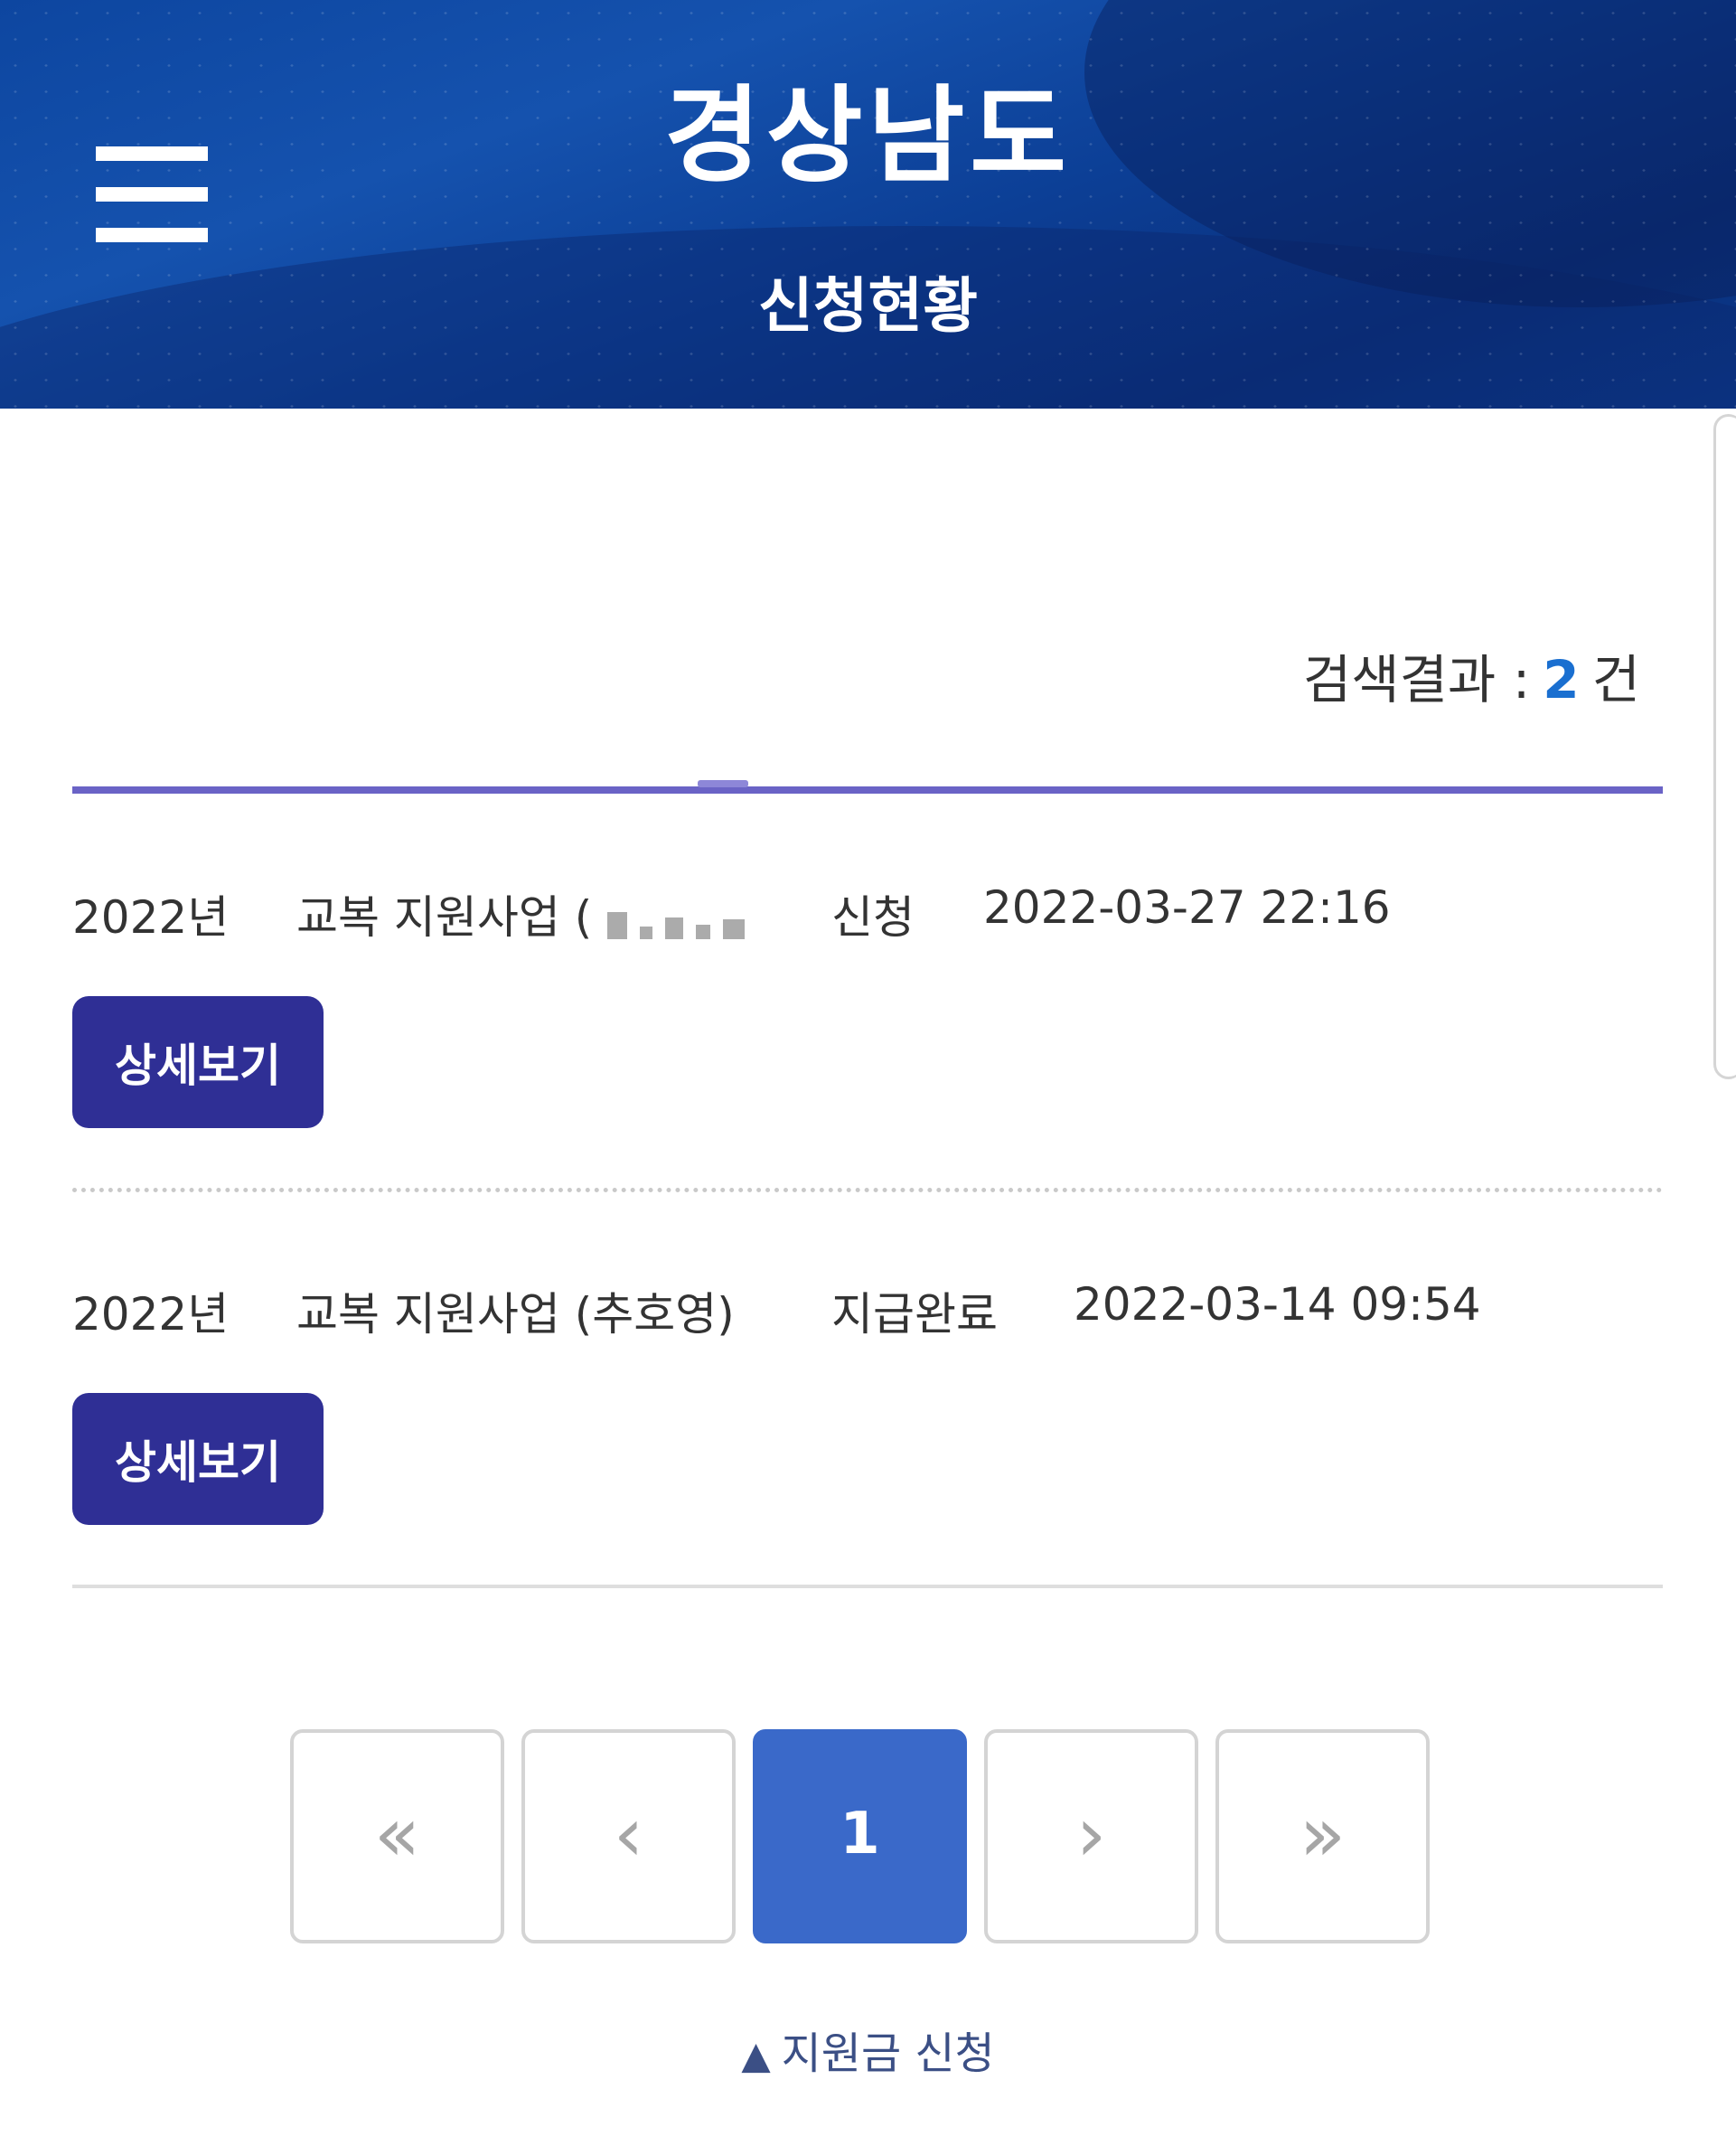  Describe the element at coordinates (1562, 679) in the screenshot. I see `result-count-number: 2` at that location.